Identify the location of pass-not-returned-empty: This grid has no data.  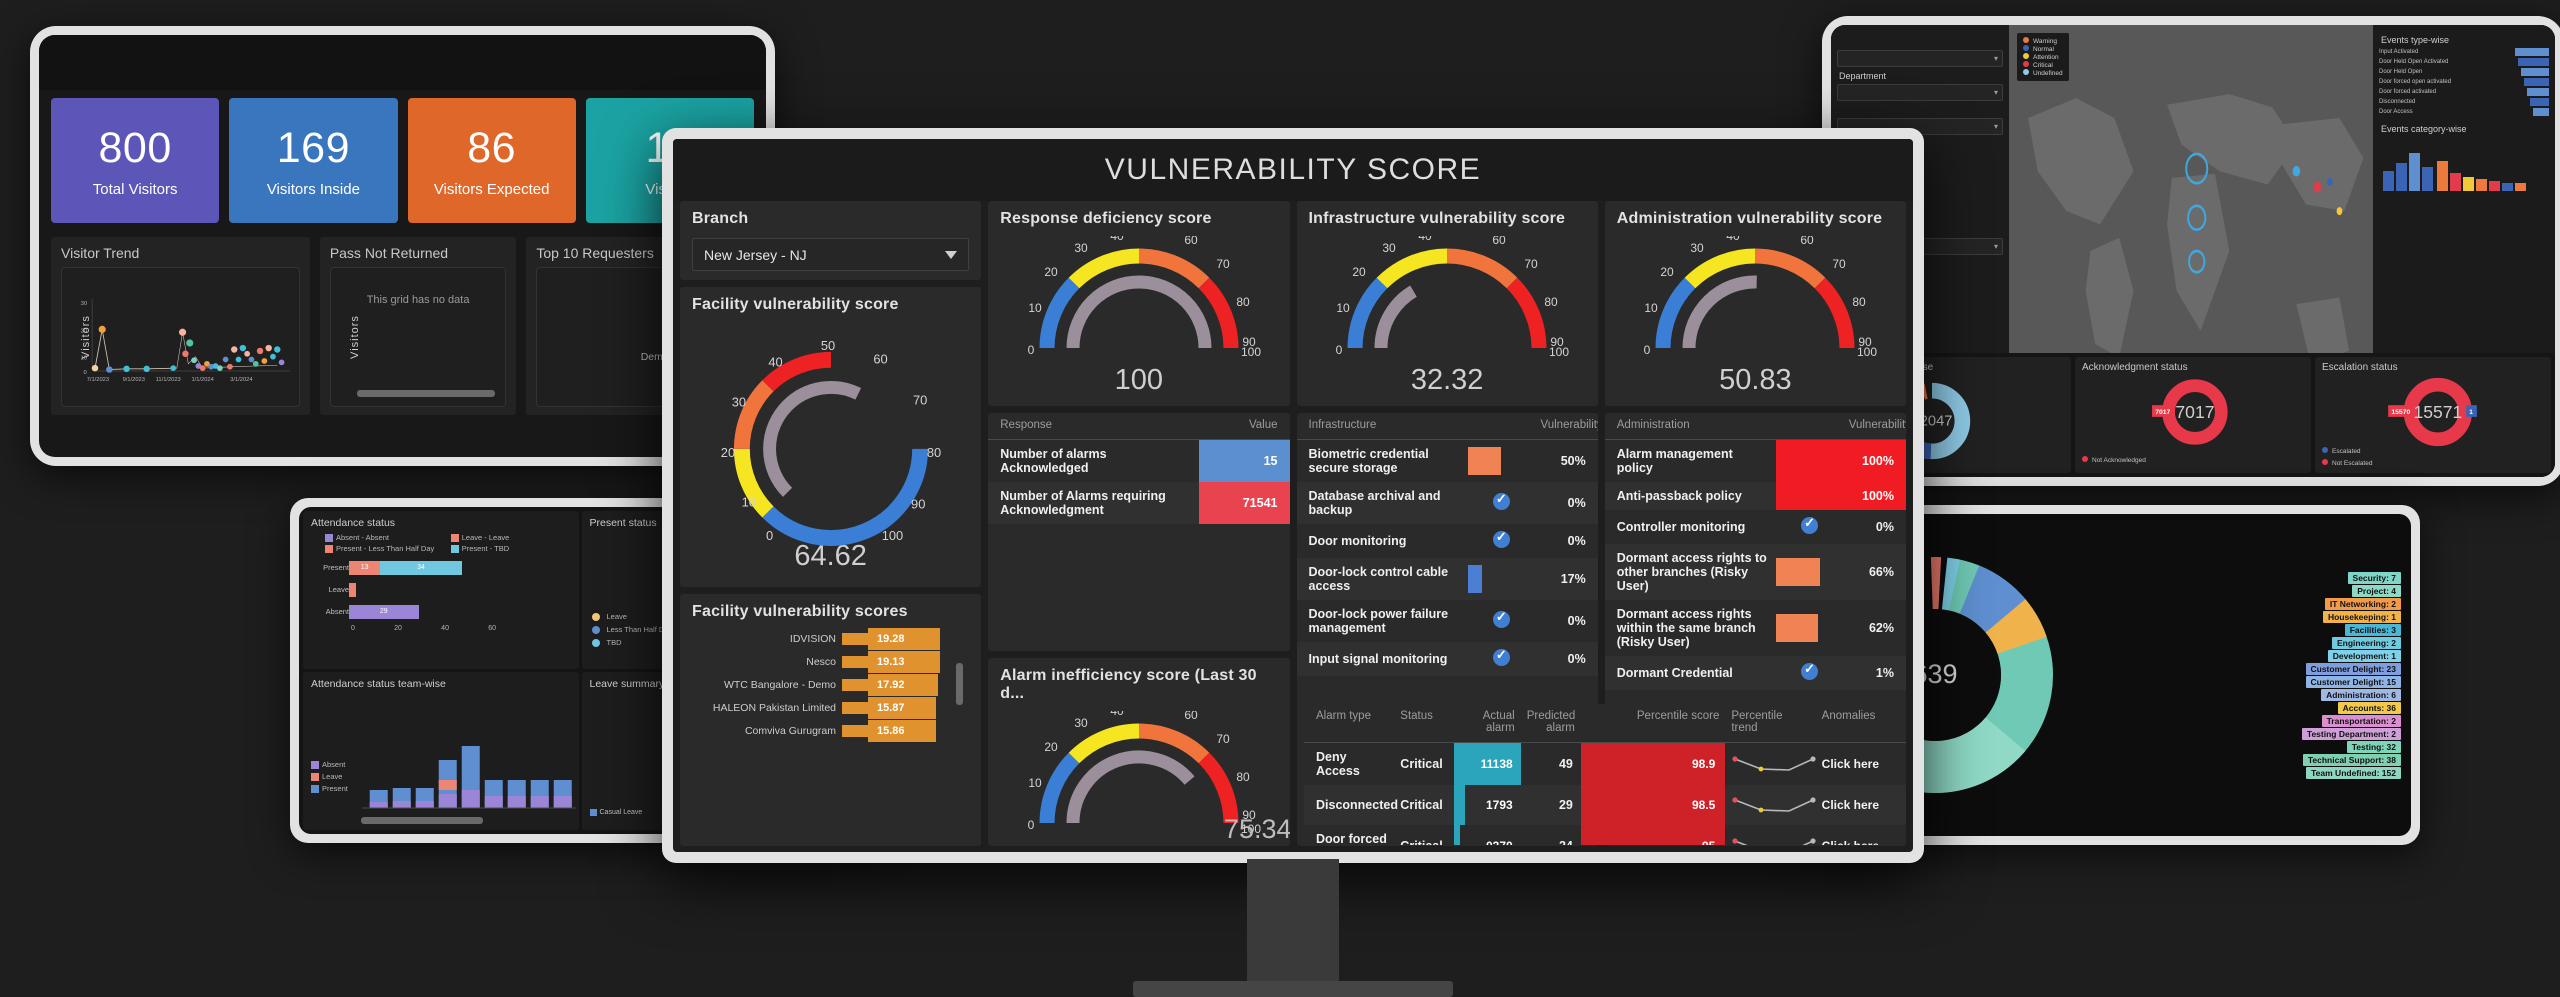
(418, 300).